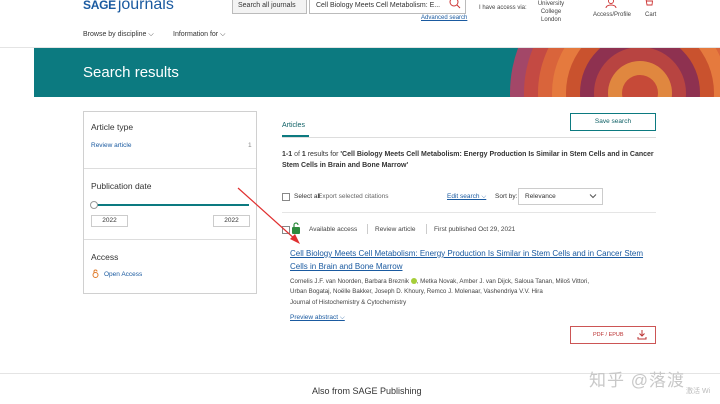 The image size is (720, 404). Describe the element at coordinates (613, 122) in the screenshot. I see `save-search-button: Save search` at that location.